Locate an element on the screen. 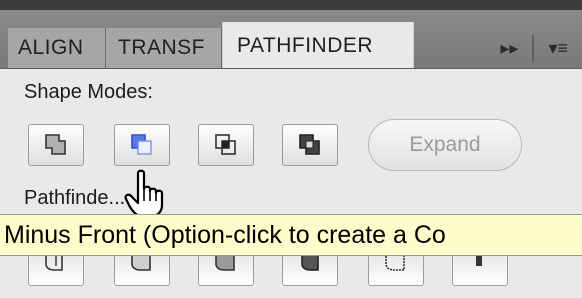 The image size is (582, 298). hand-pointer-icon is located at coordinates (144, 194).